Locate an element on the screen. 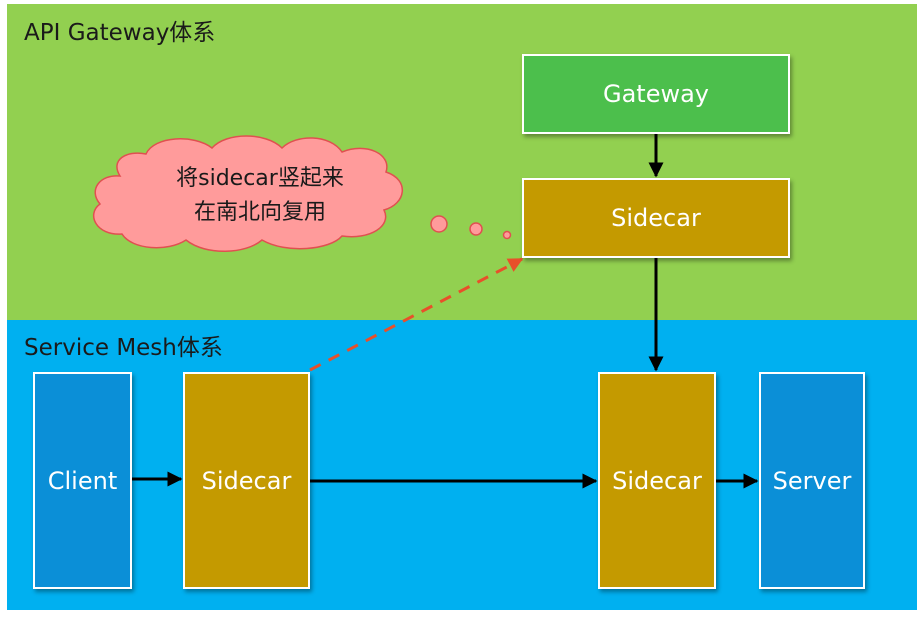 The height and width of the screenshot is (617, 924). gateway-sidecar-node: Sidecar is located at coordinates (656, 218).